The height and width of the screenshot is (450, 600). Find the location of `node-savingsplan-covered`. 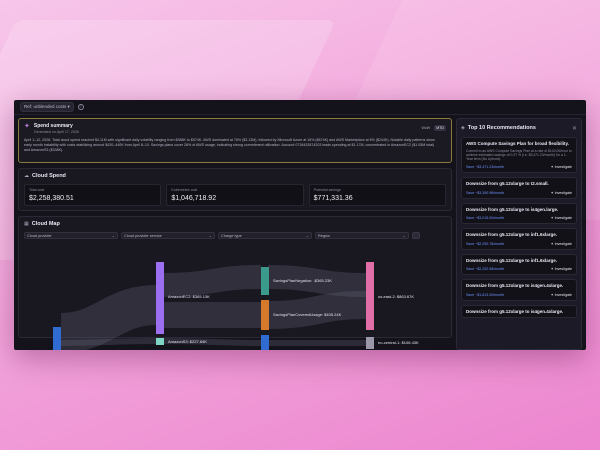

node-savingsplan-covered is located at coordinates (265, 315).